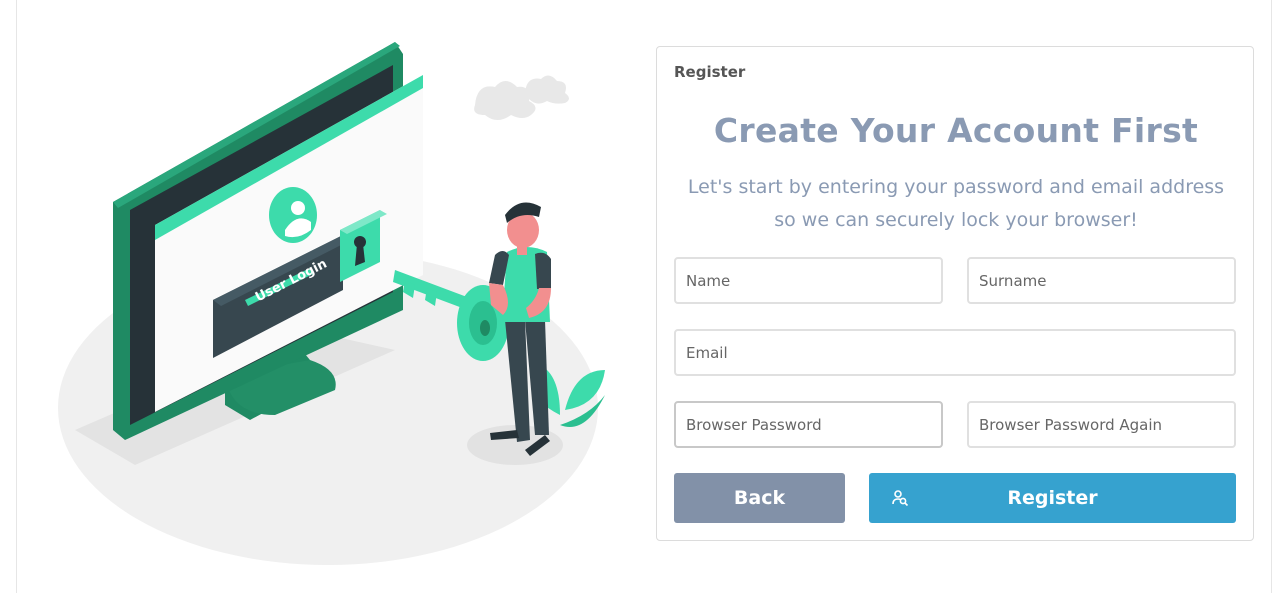  I want to click on register-button: Register, so click(1052, 498).